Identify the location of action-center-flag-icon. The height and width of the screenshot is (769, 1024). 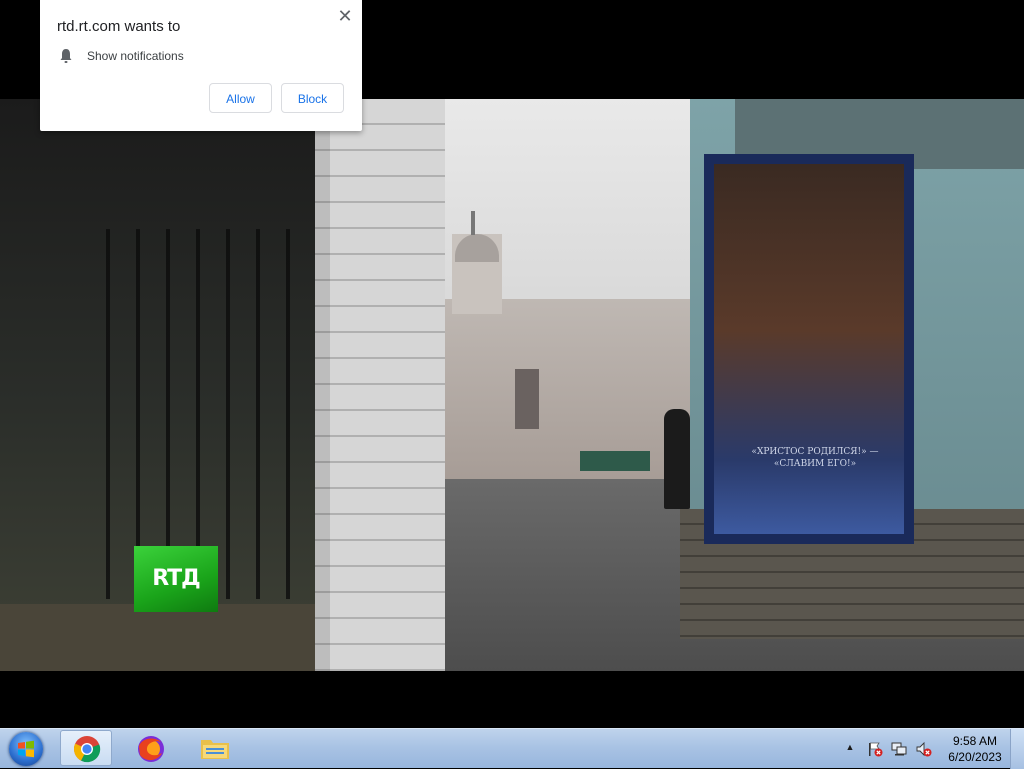
(875, 749).